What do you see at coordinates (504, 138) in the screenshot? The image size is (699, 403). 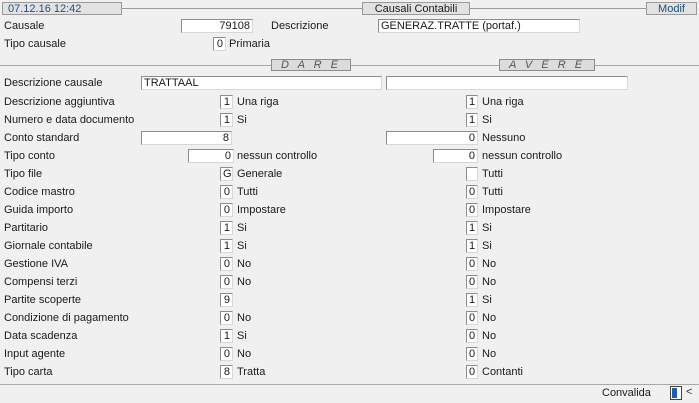 I see `avere-value-desc: Nessuno` at bounding box center [504, 138].